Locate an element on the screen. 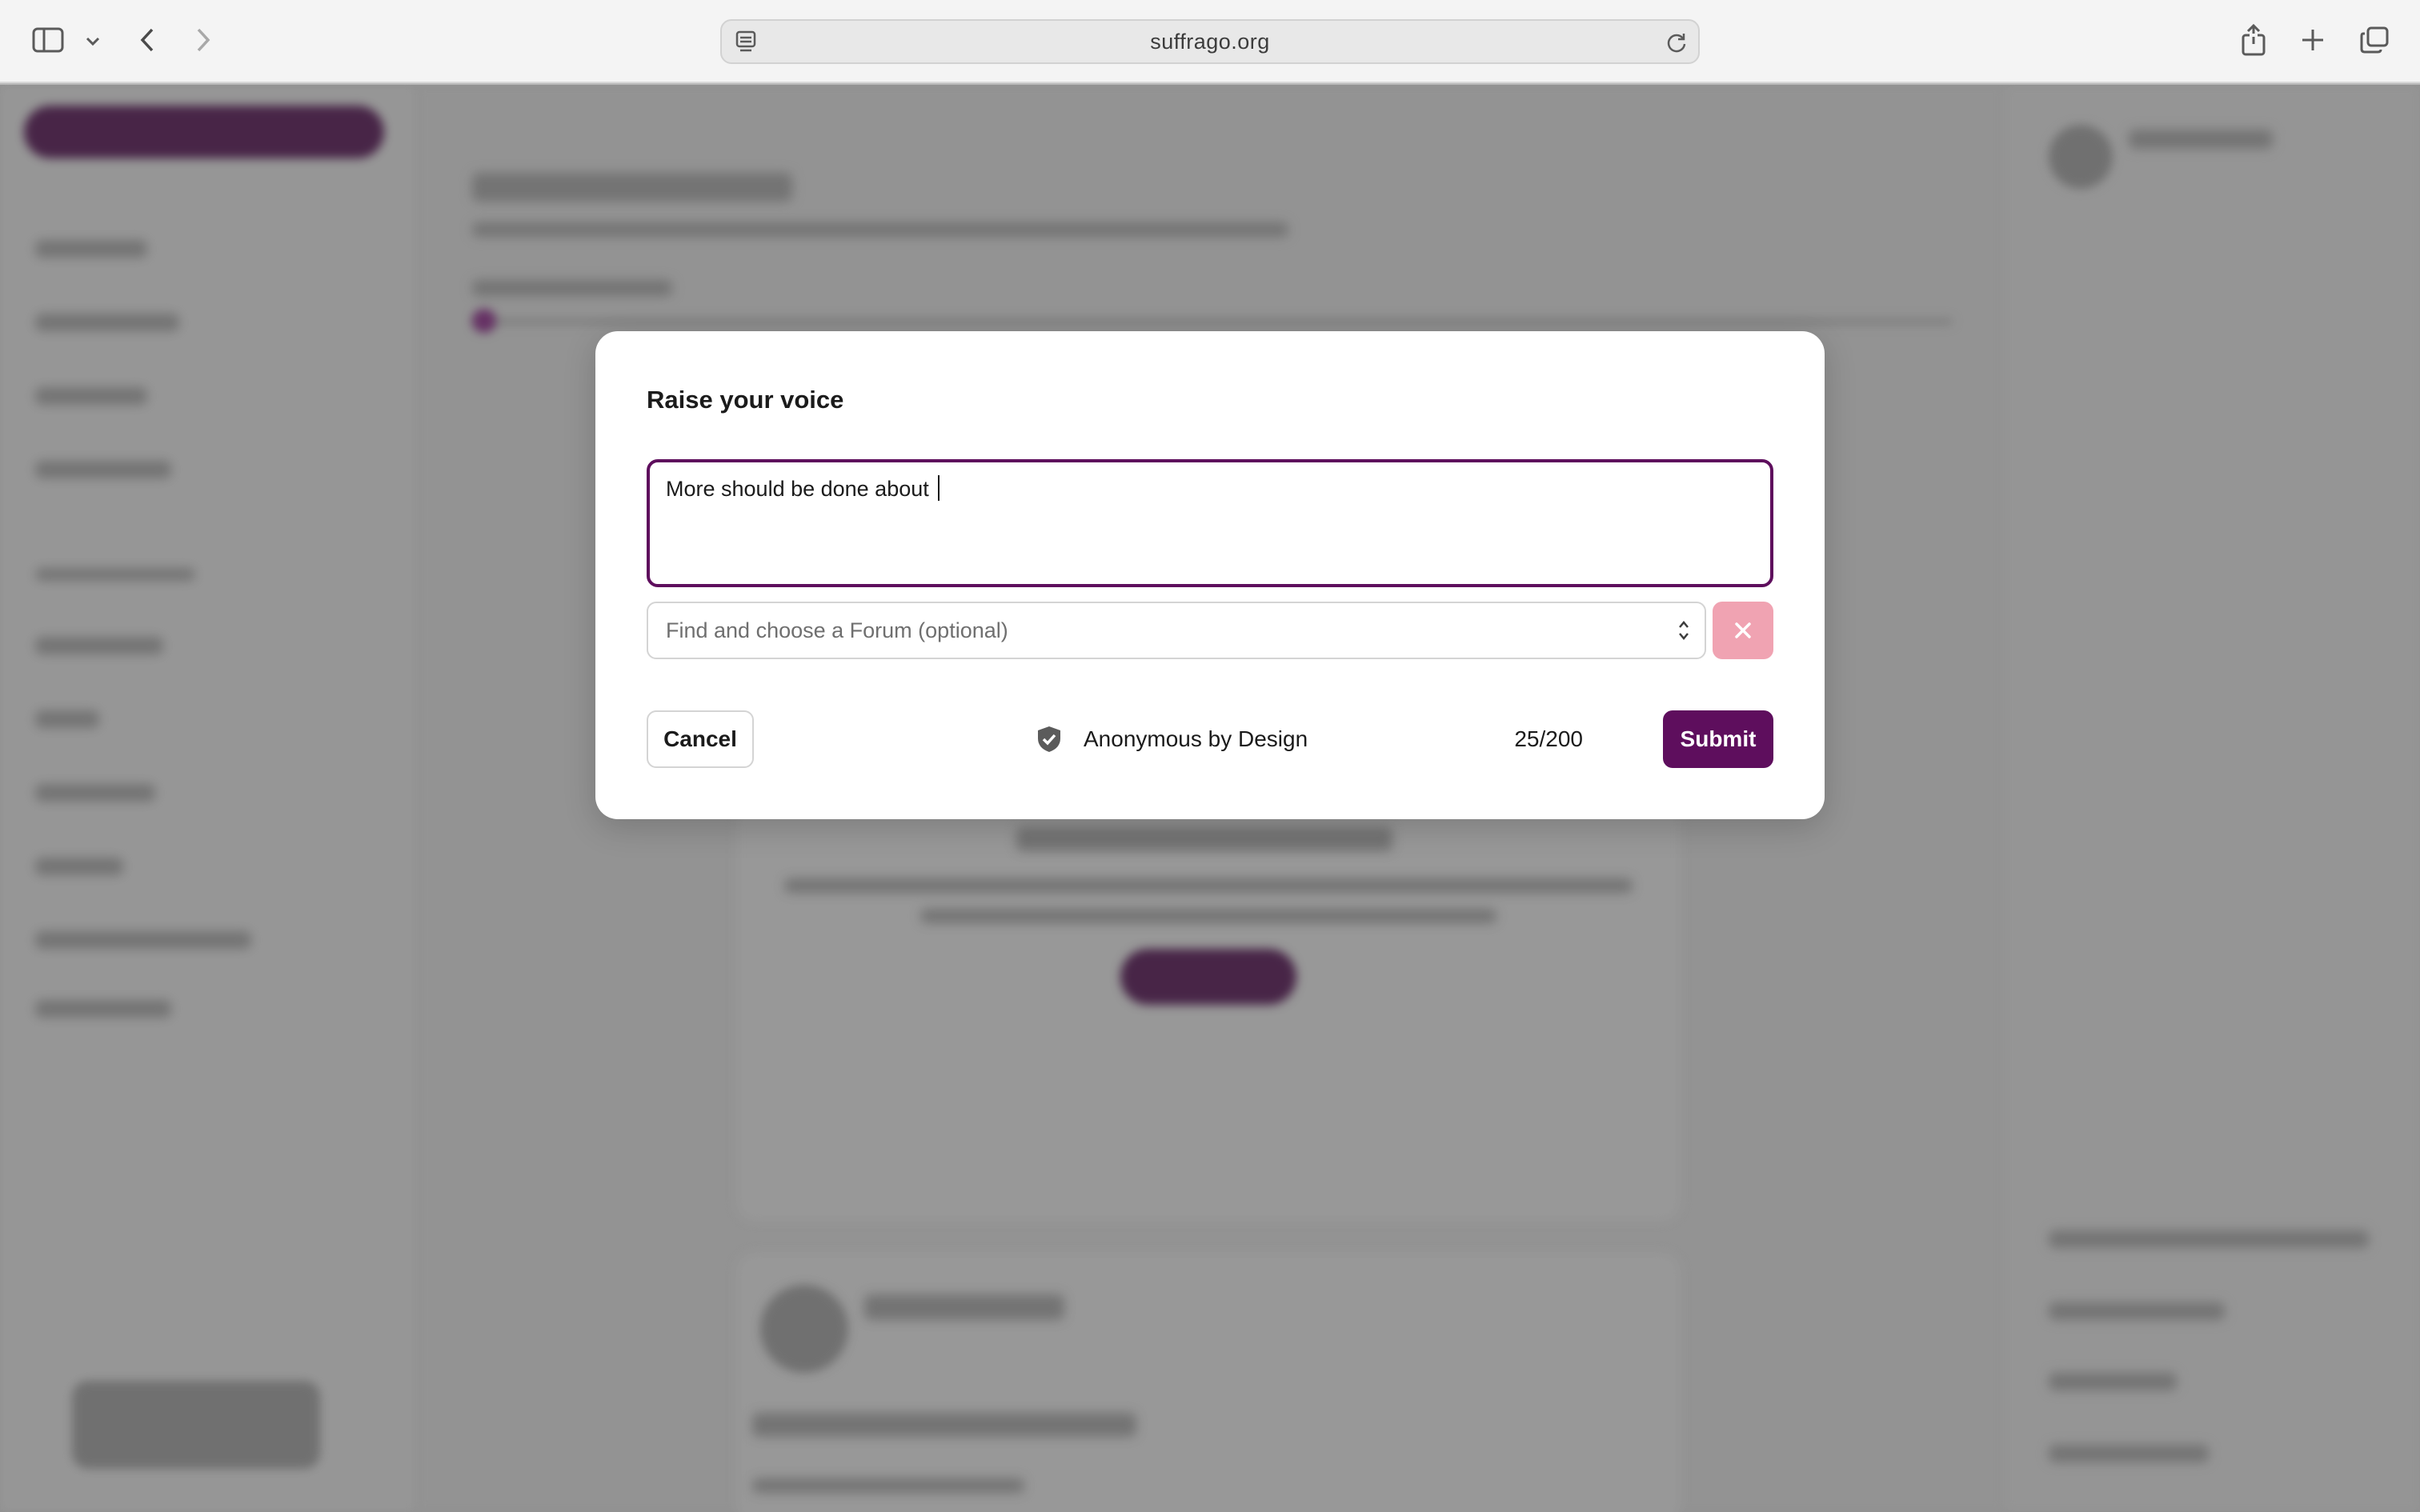  submit-button: Submit is located at coordinates (1718, 739).